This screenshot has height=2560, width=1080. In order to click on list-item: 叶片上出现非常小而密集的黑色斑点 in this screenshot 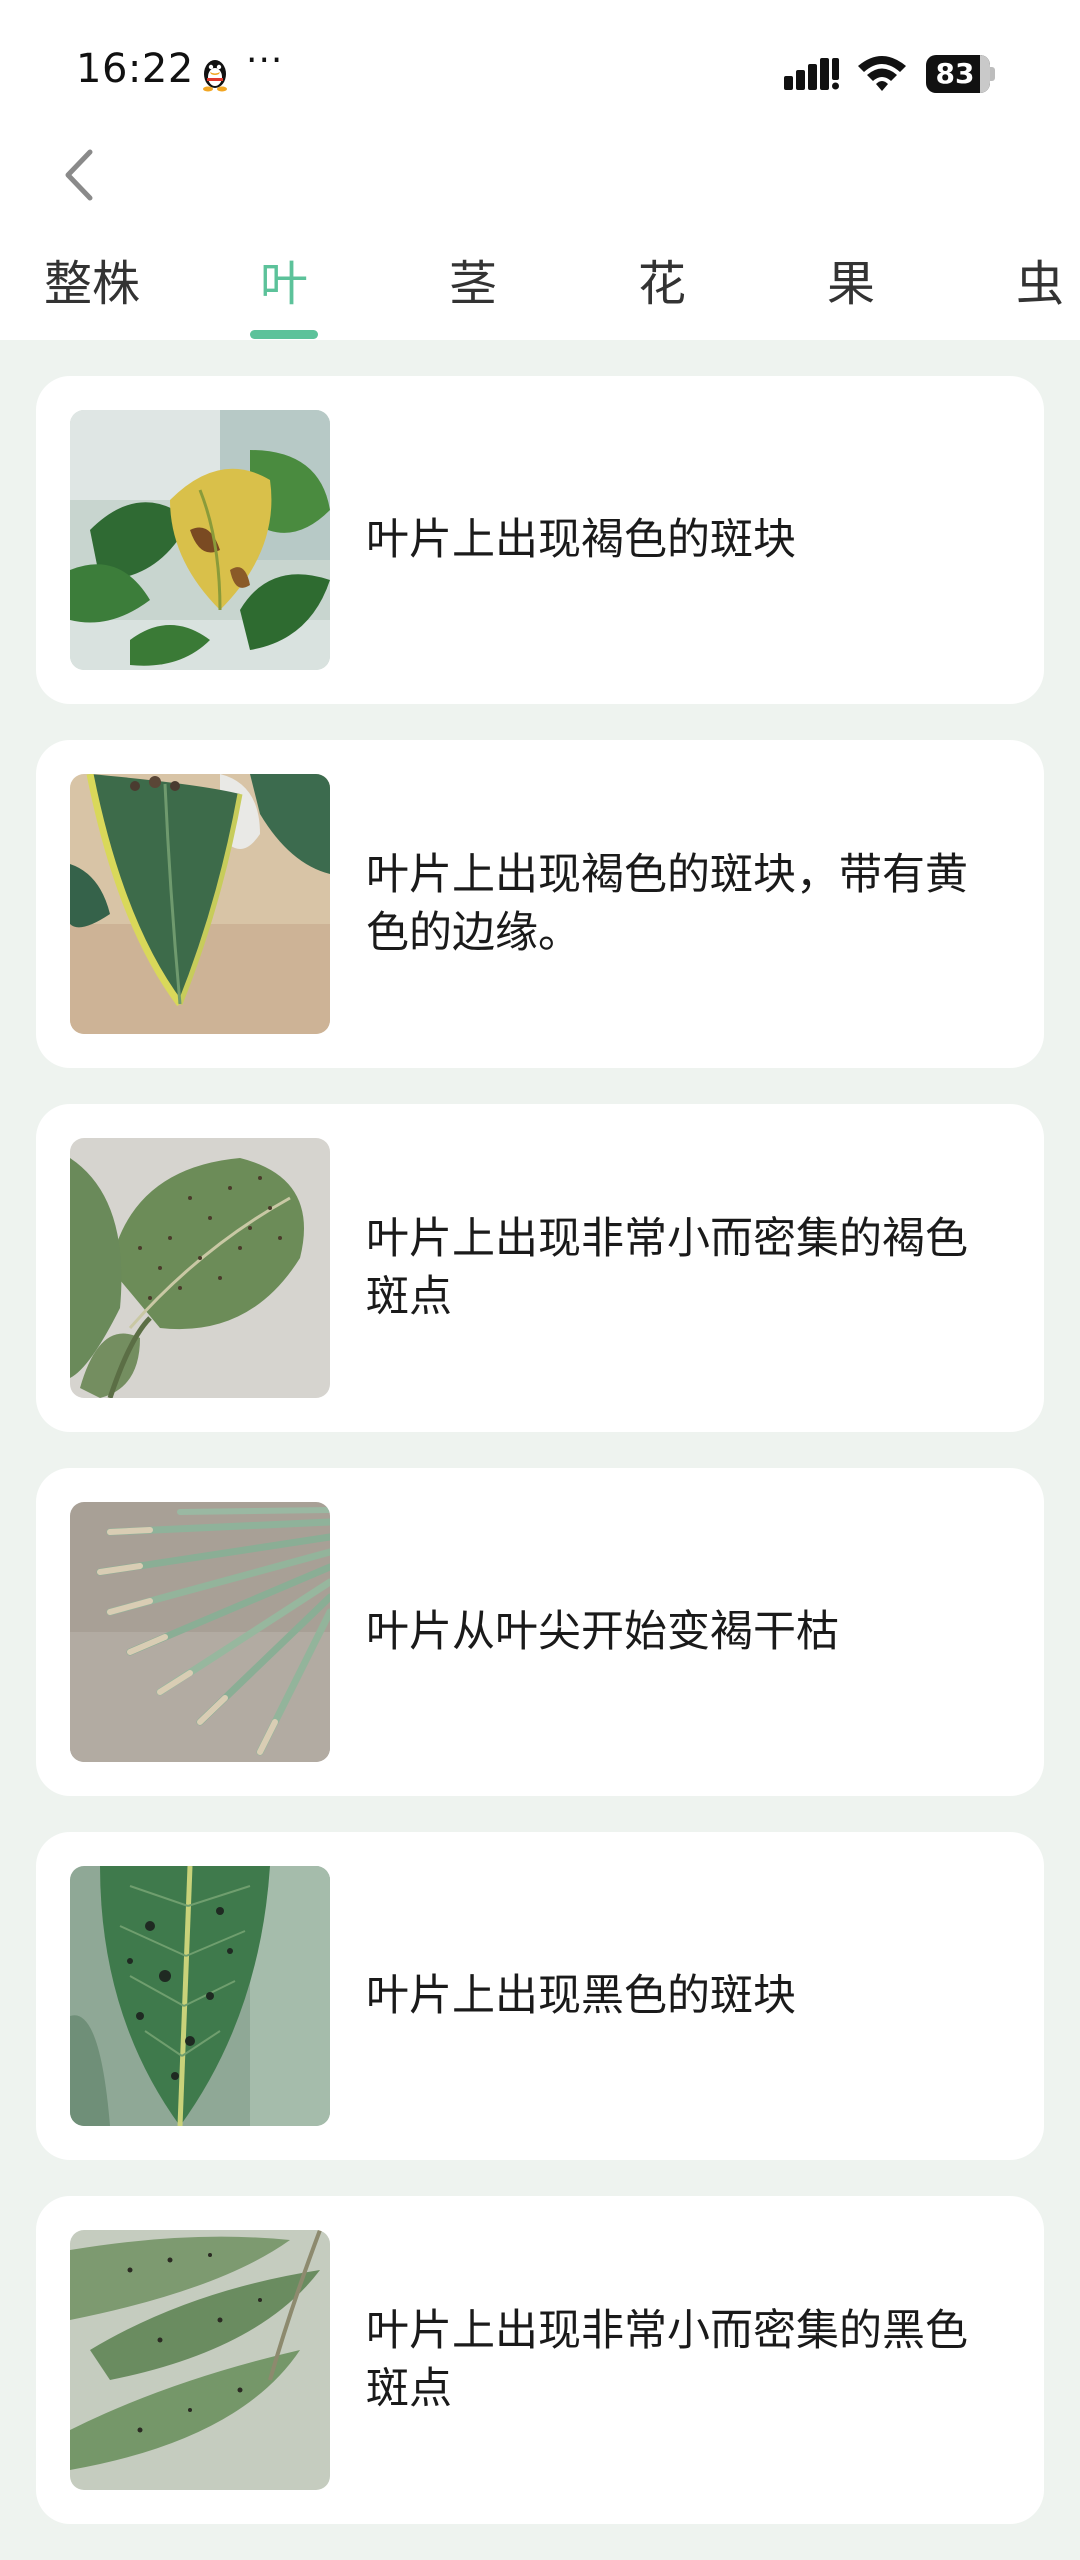, I will do `click(540, 2360)`.